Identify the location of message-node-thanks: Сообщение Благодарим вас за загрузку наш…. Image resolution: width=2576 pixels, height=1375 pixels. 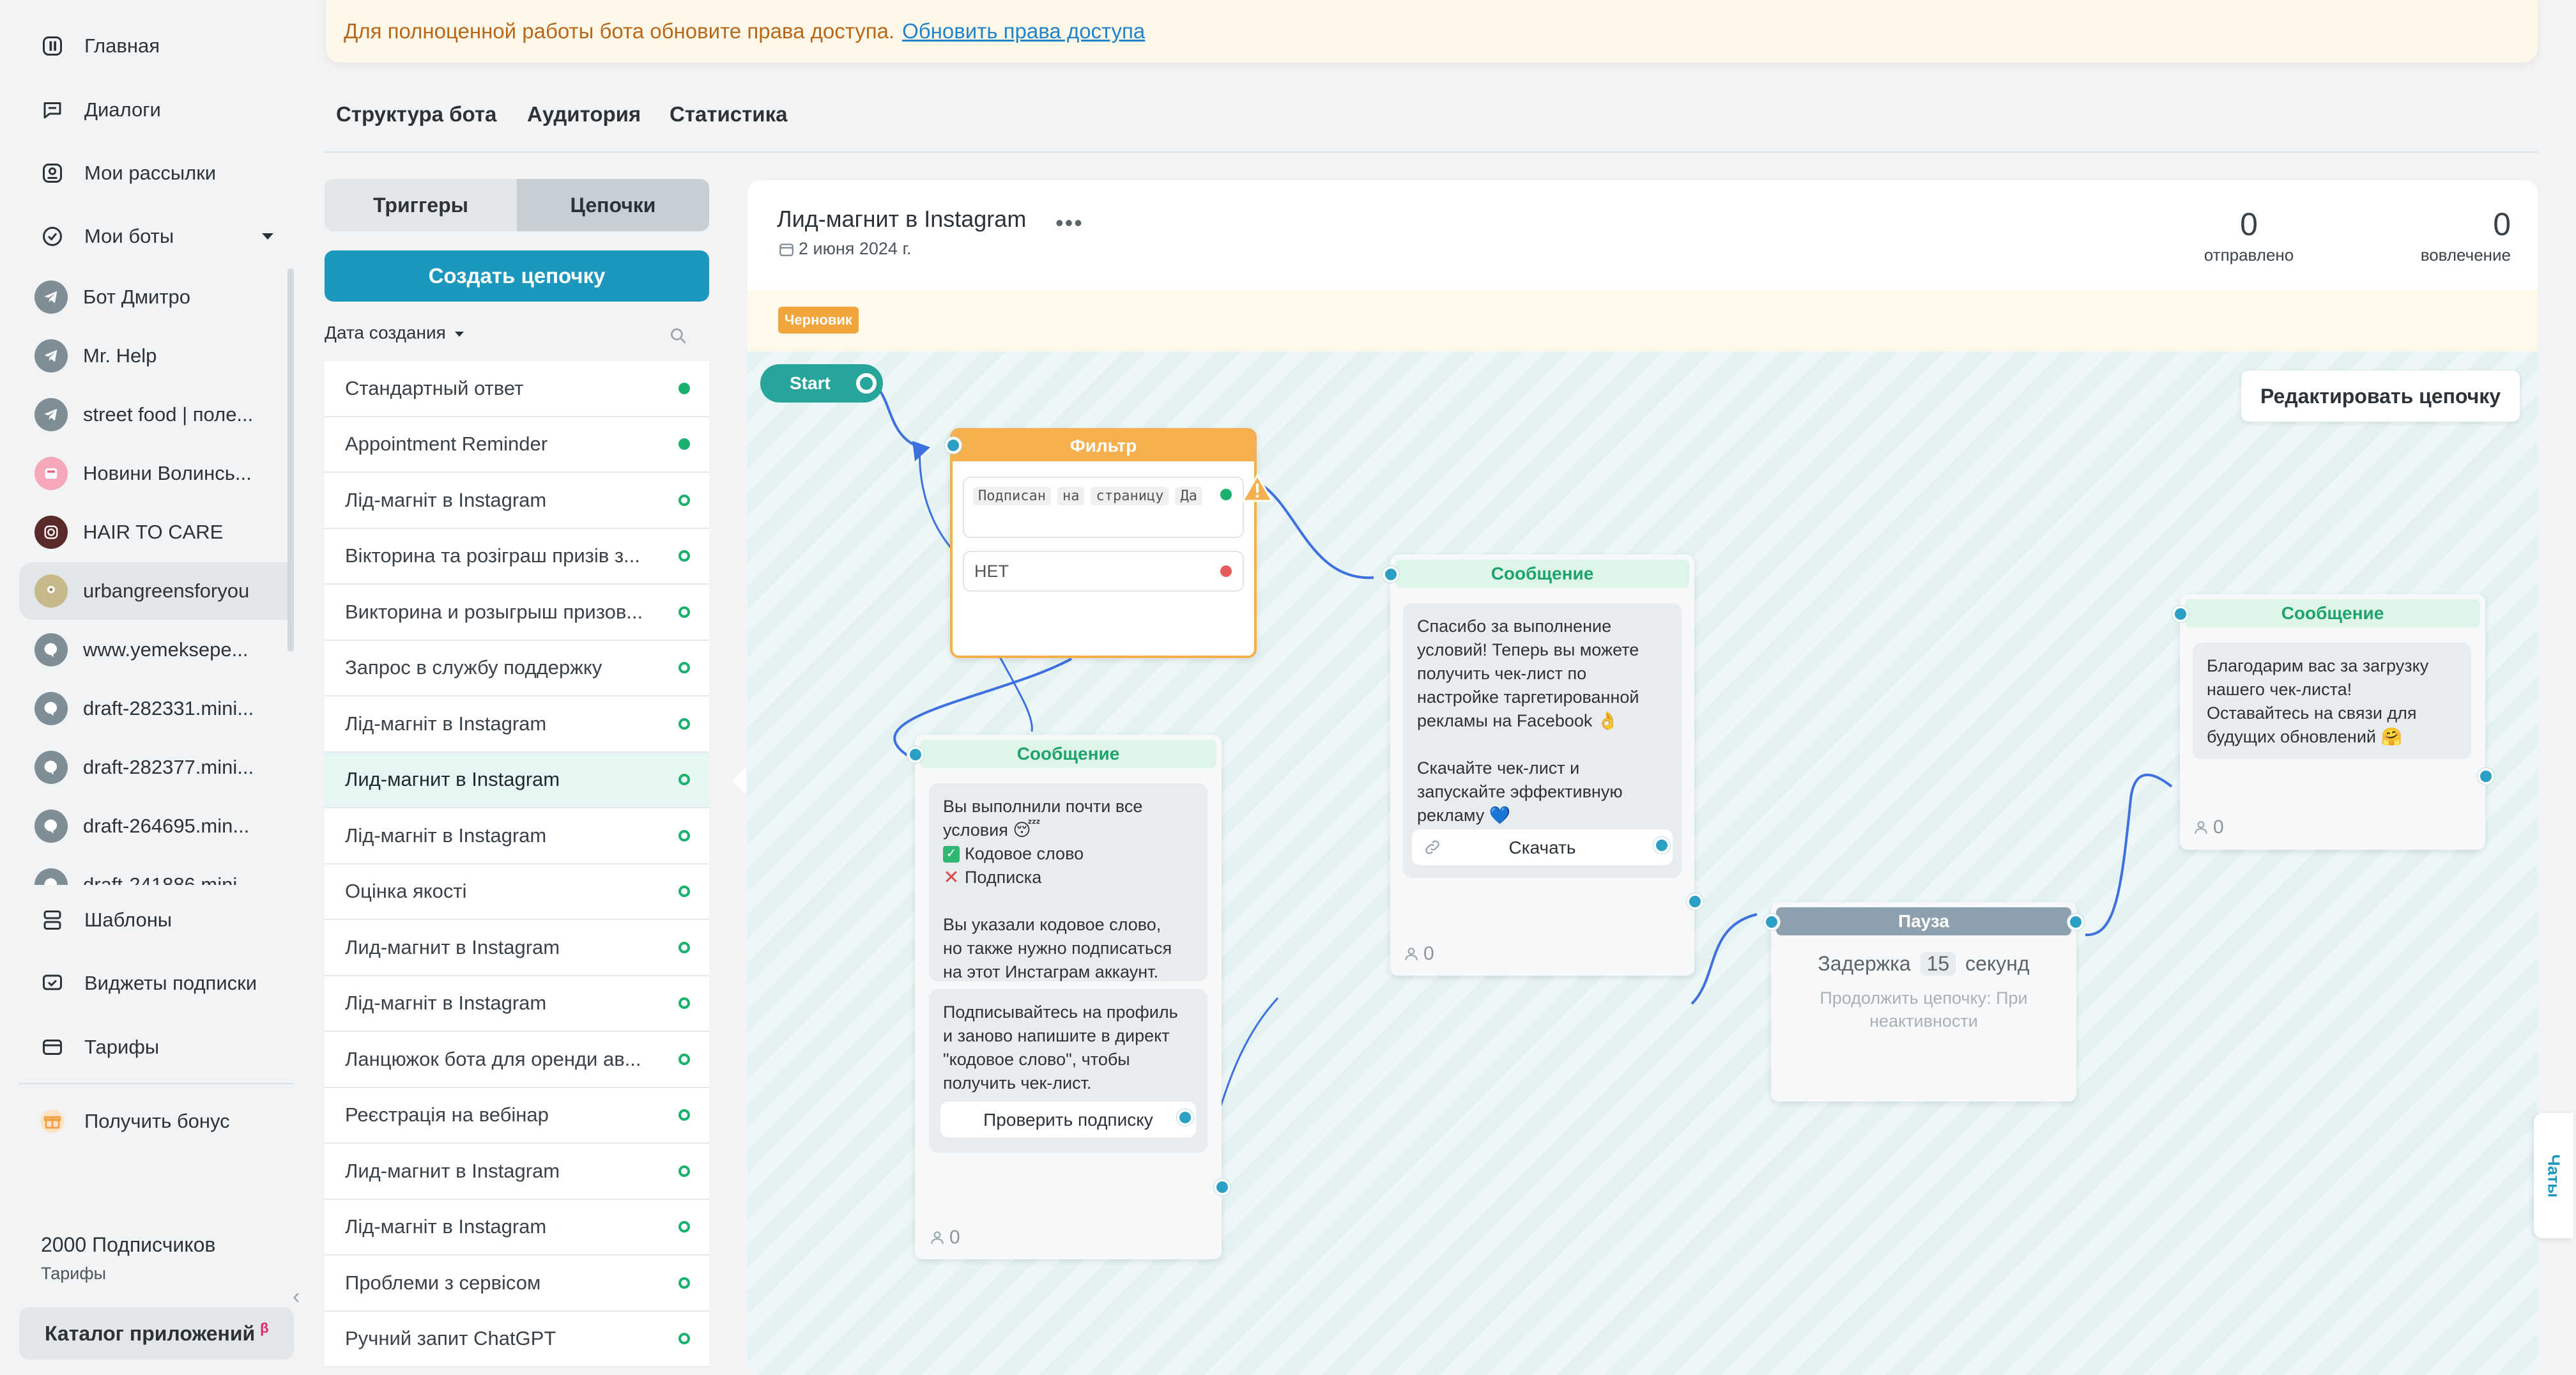
(2333, 722).